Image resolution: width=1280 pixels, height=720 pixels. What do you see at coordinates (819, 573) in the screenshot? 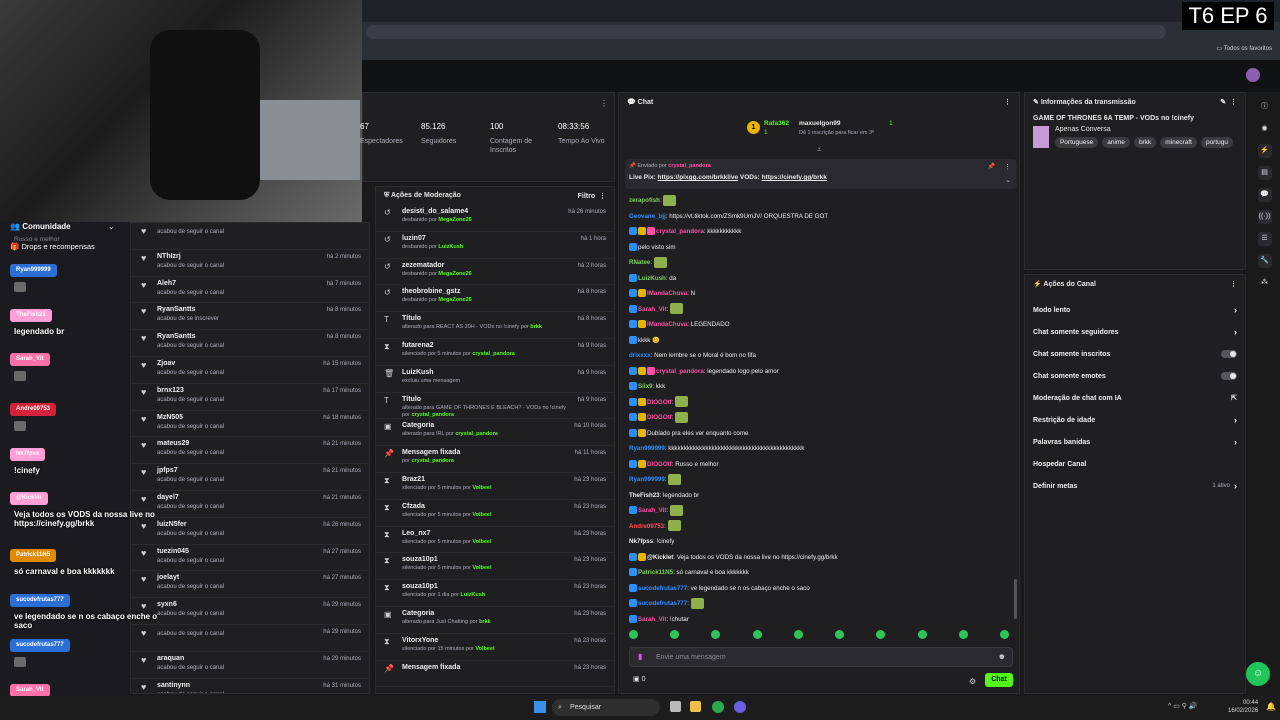
I see `chat-message: Patrick11N5: só carnaval e boa kkkkkkk` at bounding box center [819, 573].